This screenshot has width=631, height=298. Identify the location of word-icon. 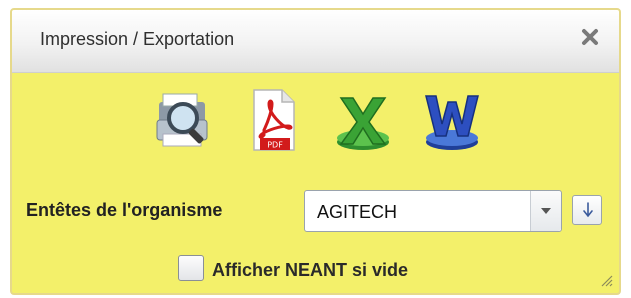
(452, 120).